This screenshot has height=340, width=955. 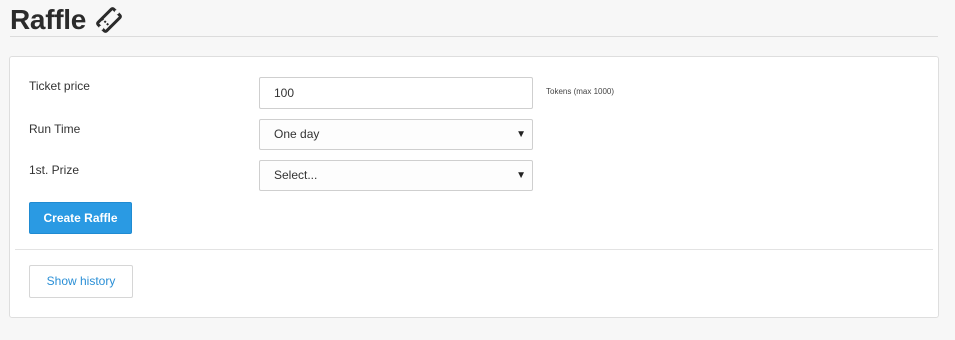 What do you see at coordinates (109, 20) in the screenshot?
I see `ticket-icon` at bounding box center [109, 20].